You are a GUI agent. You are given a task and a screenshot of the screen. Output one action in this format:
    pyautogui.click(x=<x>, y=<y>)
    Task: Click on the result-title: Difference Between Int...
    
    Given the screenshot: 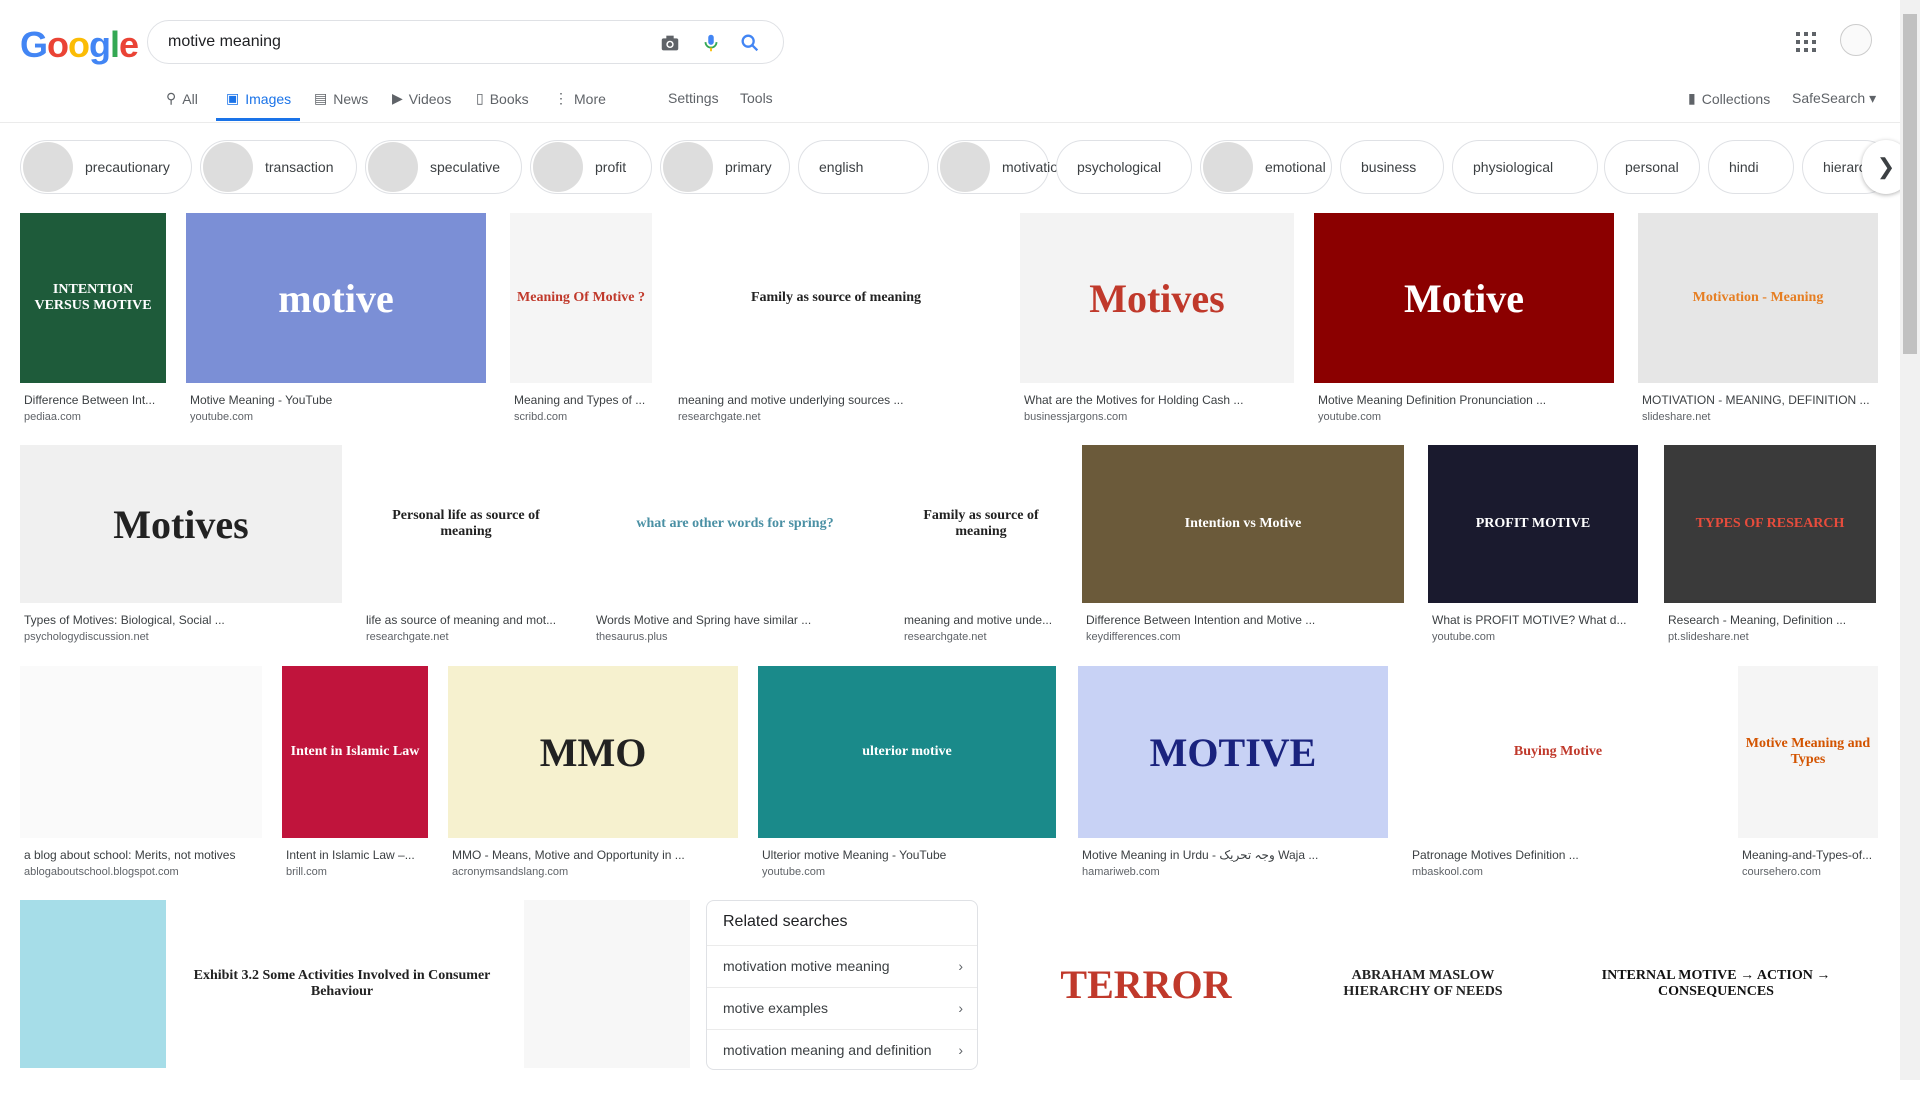 What is the action you would take?
    pyautogui.click(x=93, y=400)
    